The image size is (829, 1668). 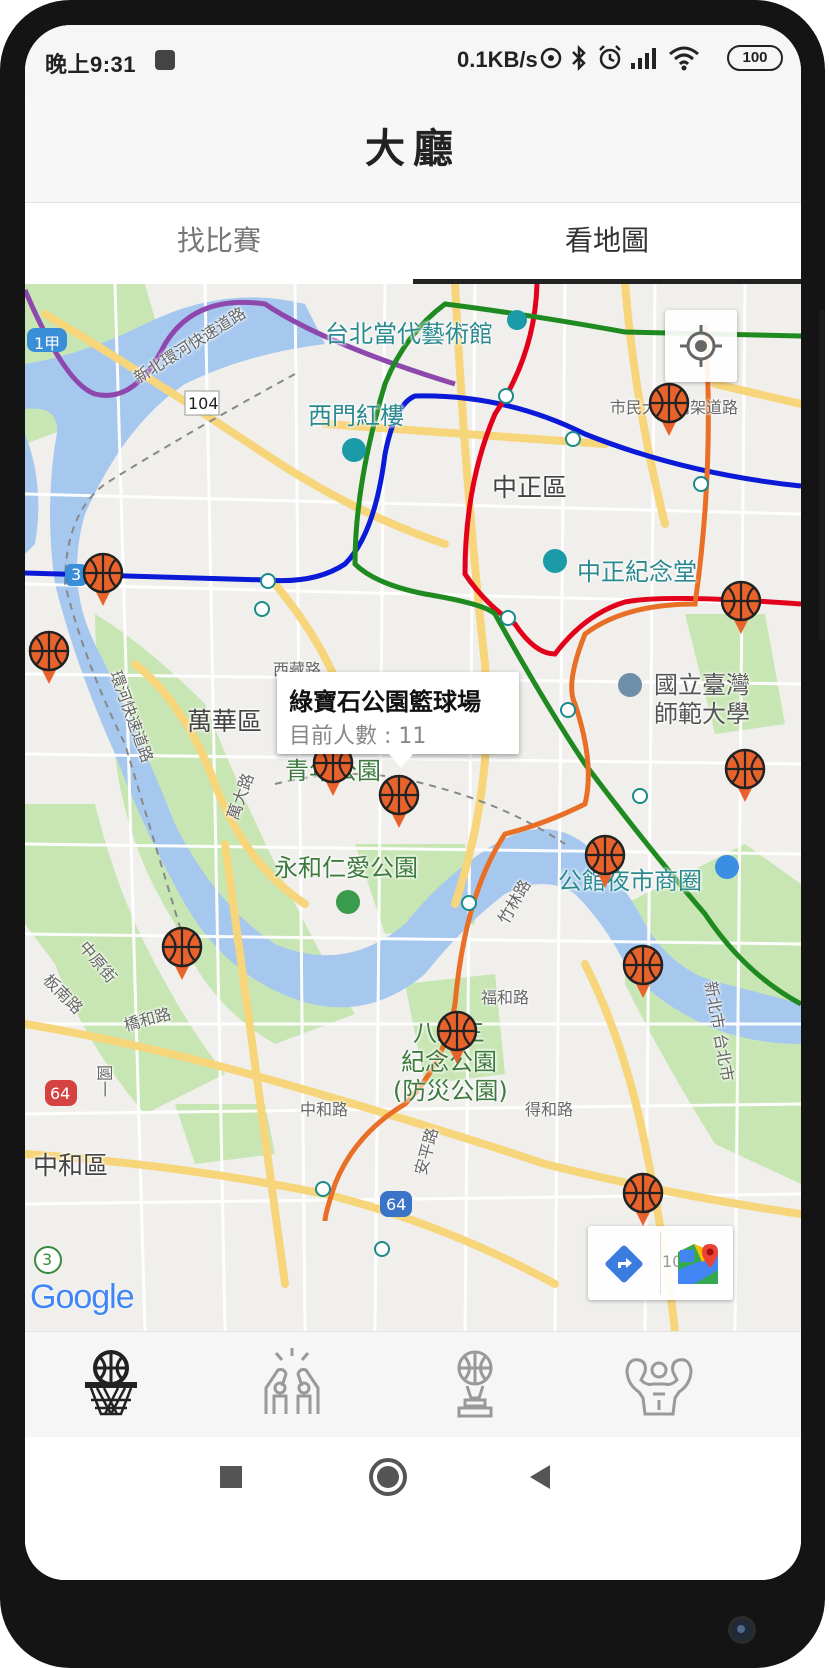 I want to click on map-label-wanhua: 萬華區, so click(x=225, y=721).